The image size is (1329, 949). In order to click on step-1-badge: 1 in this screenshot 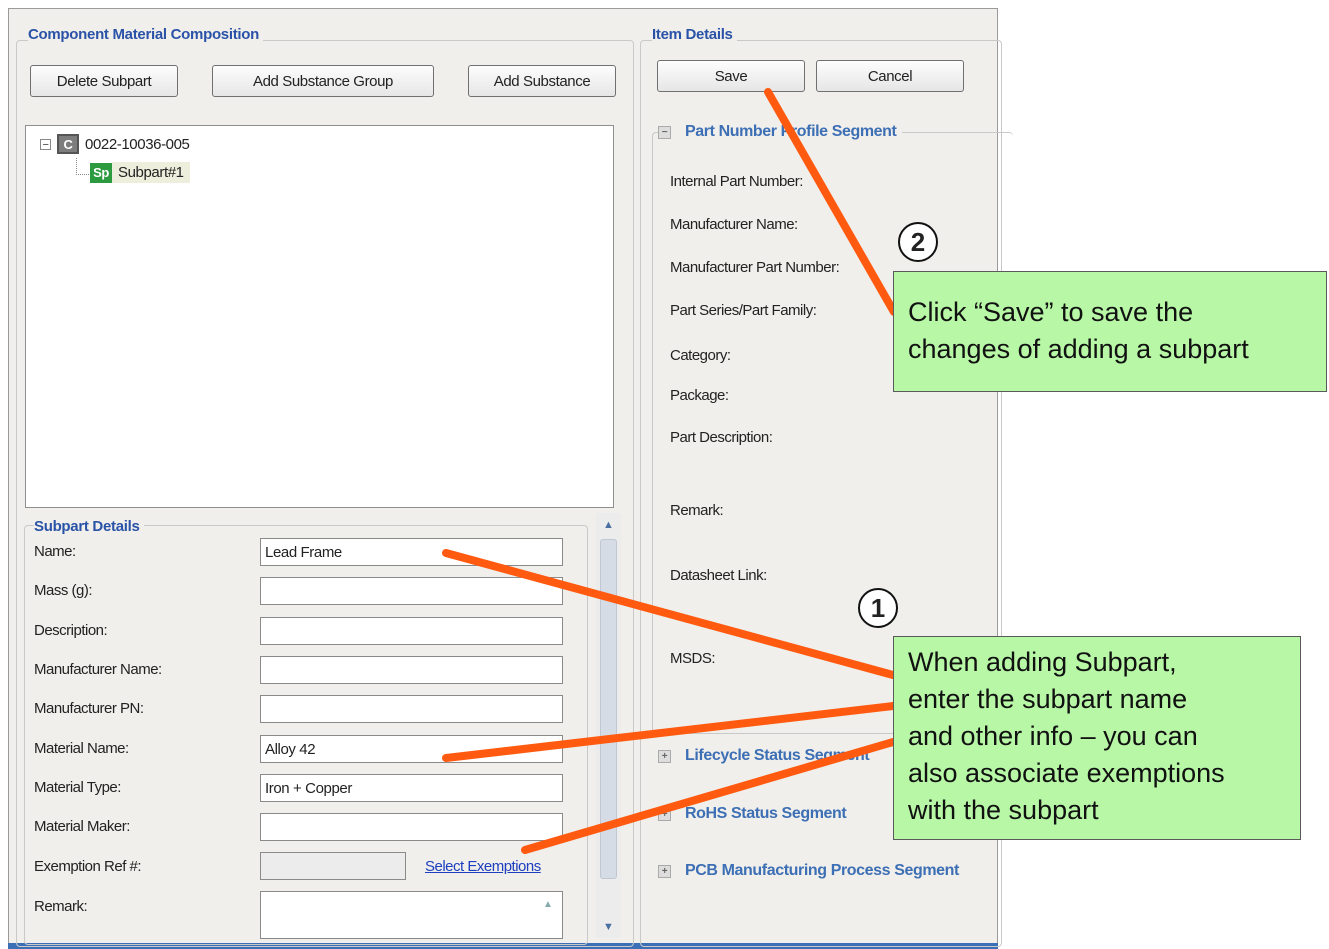, I will do `click(878, 608)`.